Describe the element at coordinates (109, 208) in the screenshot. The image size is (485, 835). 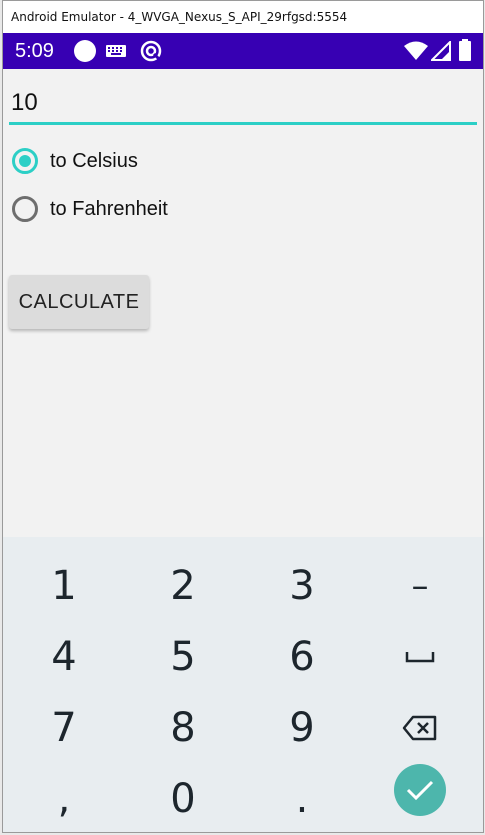
I see `radio-label-fahrenheit: to Fahrenheit` at that location.